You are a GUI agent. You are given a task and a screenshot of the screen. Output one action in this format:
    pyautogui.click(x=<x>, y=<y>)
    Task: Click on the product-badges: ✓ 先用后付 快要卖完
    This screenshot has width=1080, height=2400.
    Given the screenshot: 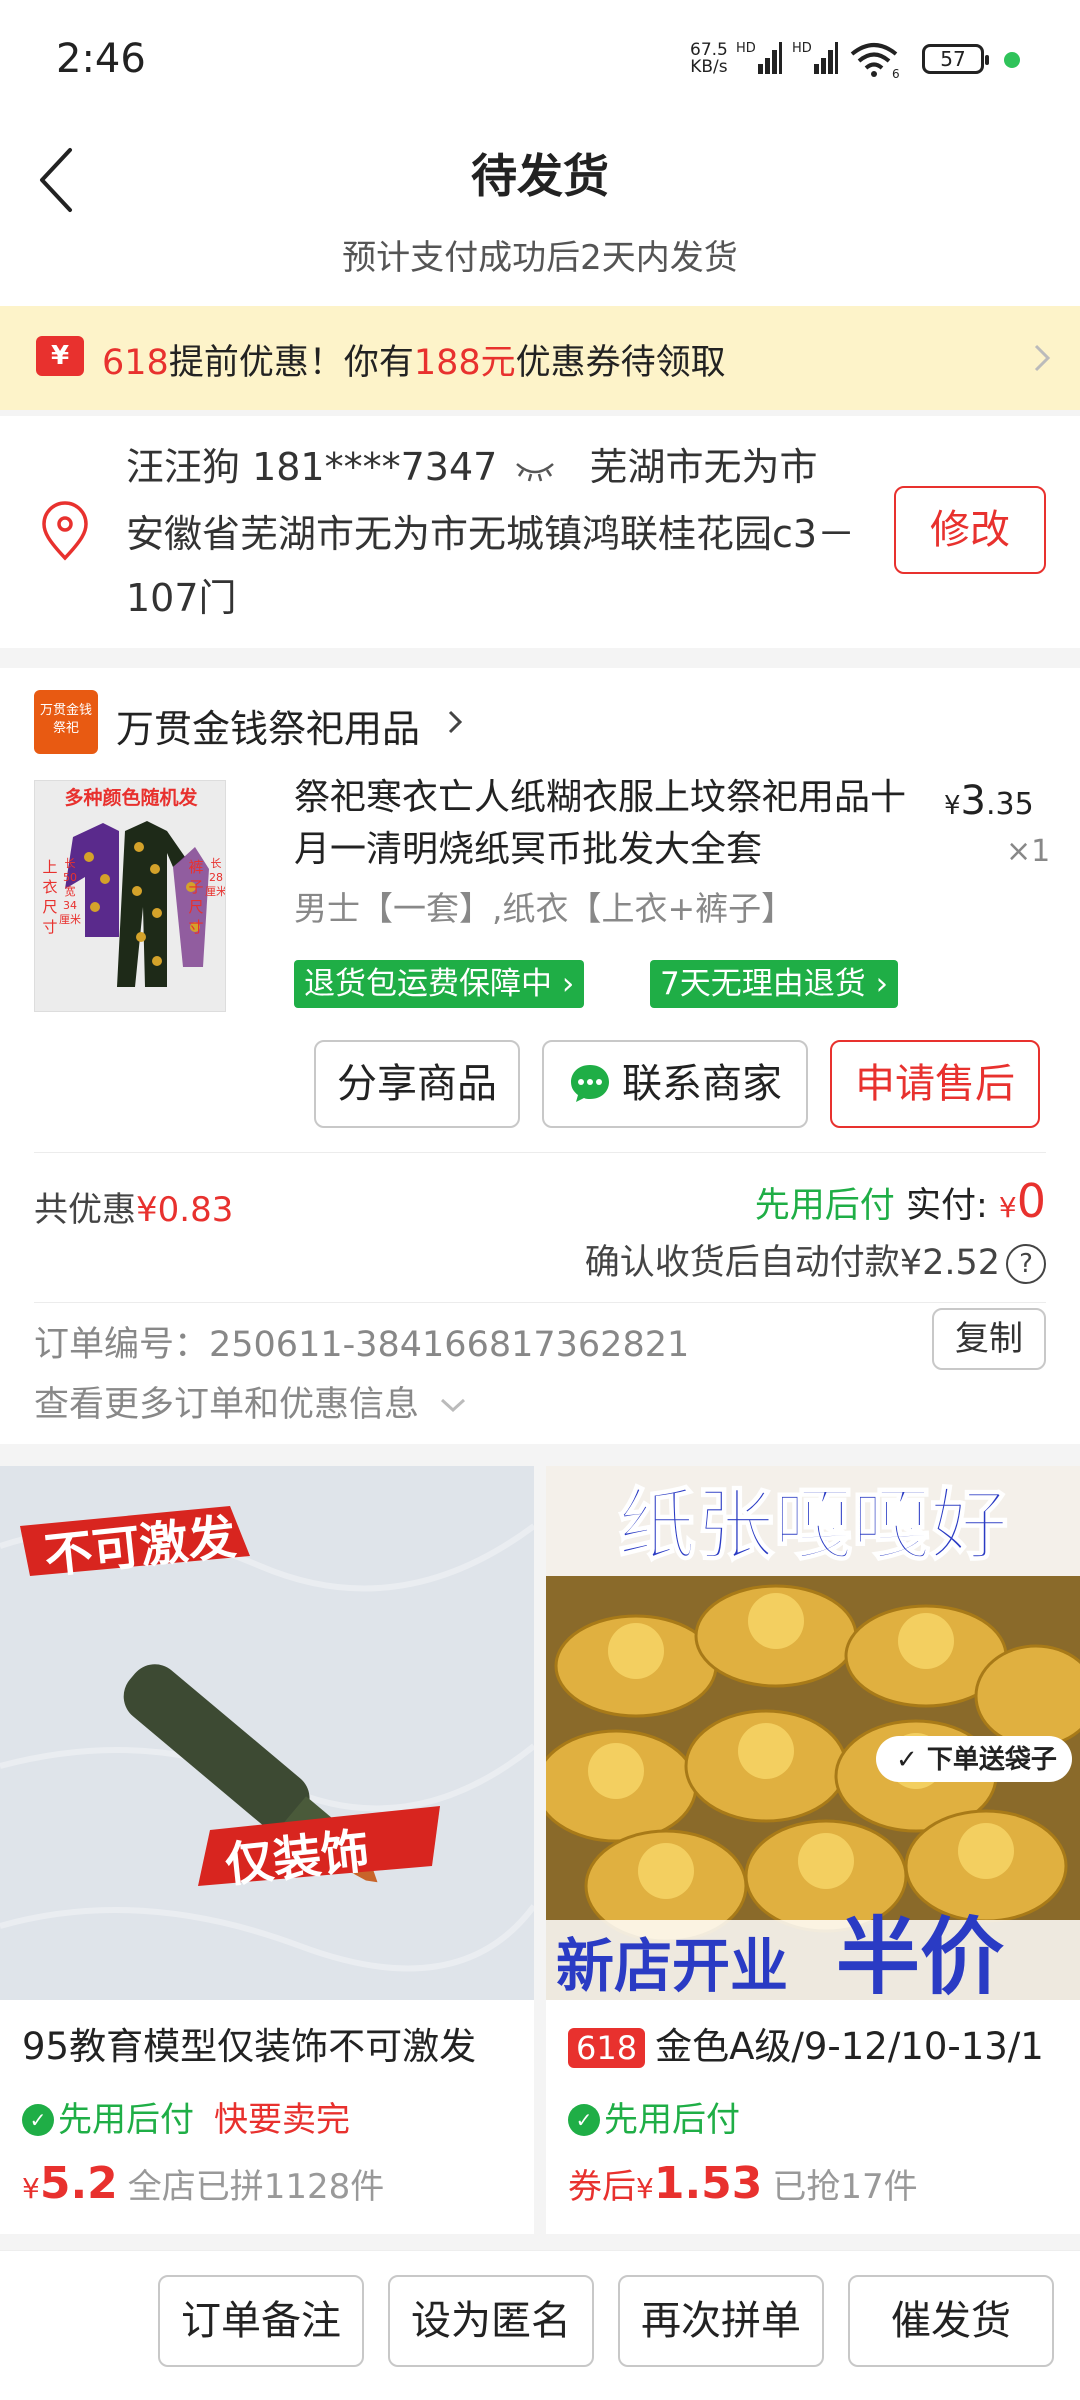 What is the action you would take?
    pyautogui.click(x=186, y=2116)
    